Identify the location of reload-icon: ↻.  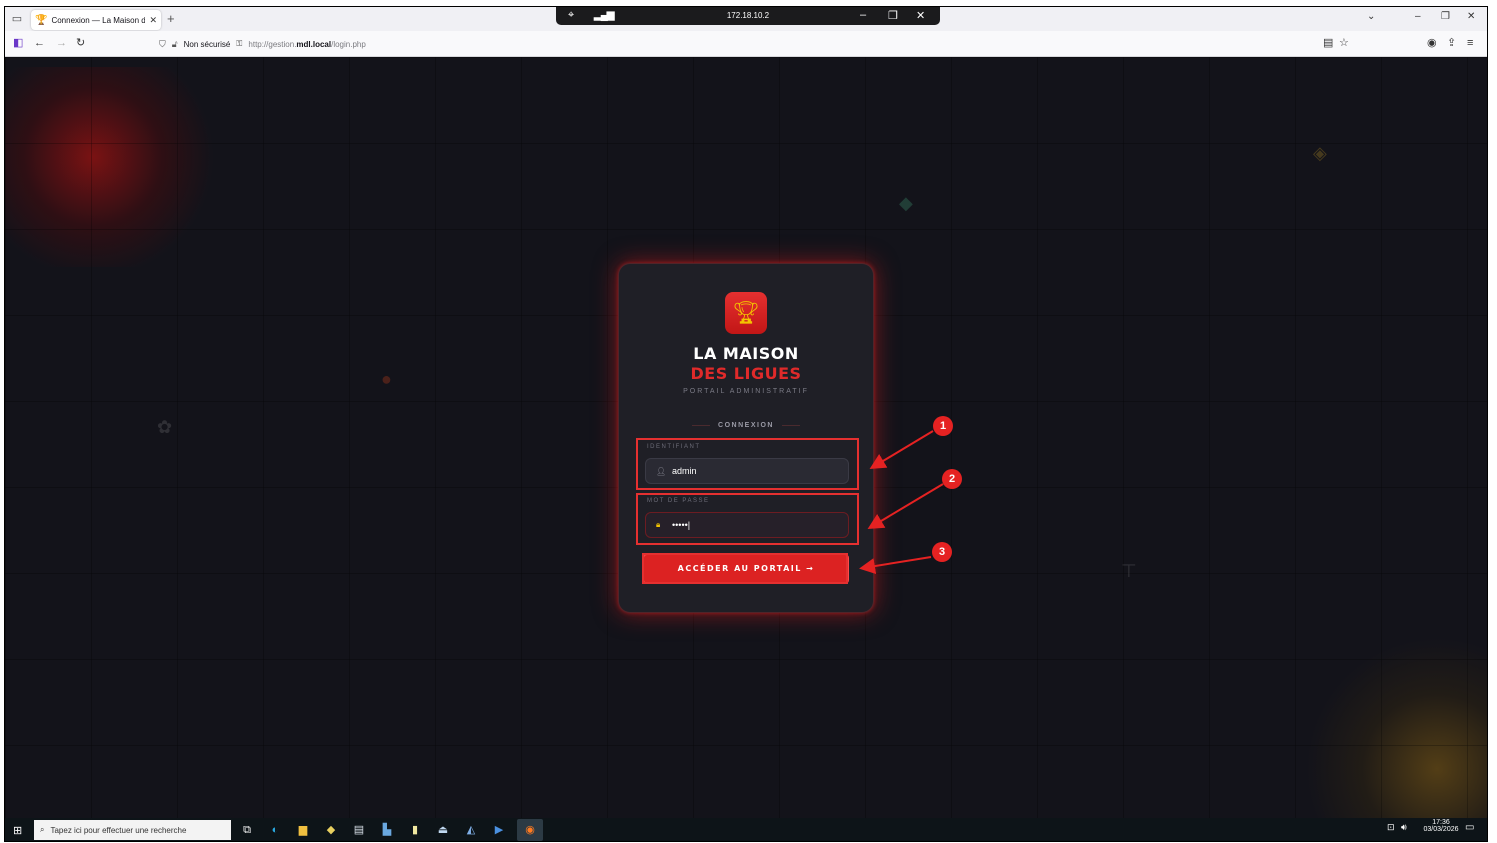
(80, 43).